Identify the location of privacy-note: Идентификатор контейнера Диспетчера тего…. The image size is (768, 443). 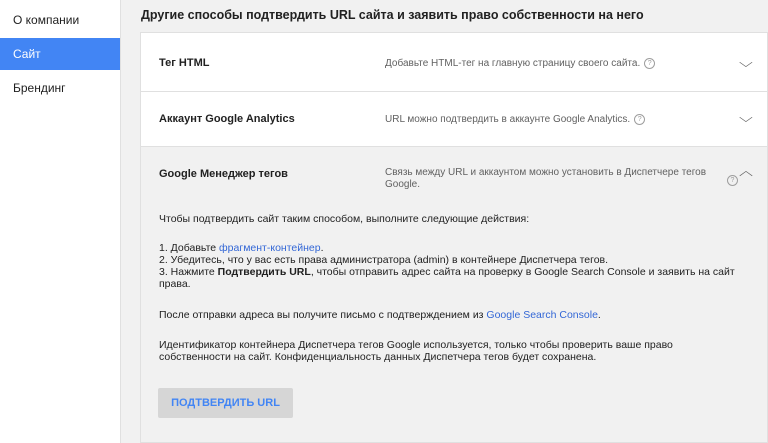
(416, 351).